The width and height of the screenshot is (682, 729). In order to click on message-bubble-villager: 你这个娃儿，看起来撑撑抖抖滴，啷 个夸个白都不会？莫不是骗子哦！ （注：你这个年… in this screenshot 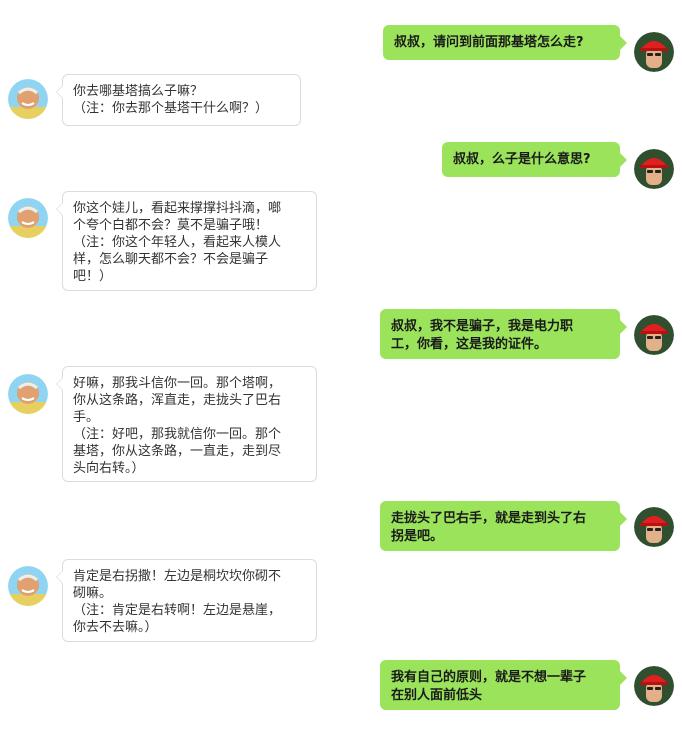, I will do `click(186, 241)`.